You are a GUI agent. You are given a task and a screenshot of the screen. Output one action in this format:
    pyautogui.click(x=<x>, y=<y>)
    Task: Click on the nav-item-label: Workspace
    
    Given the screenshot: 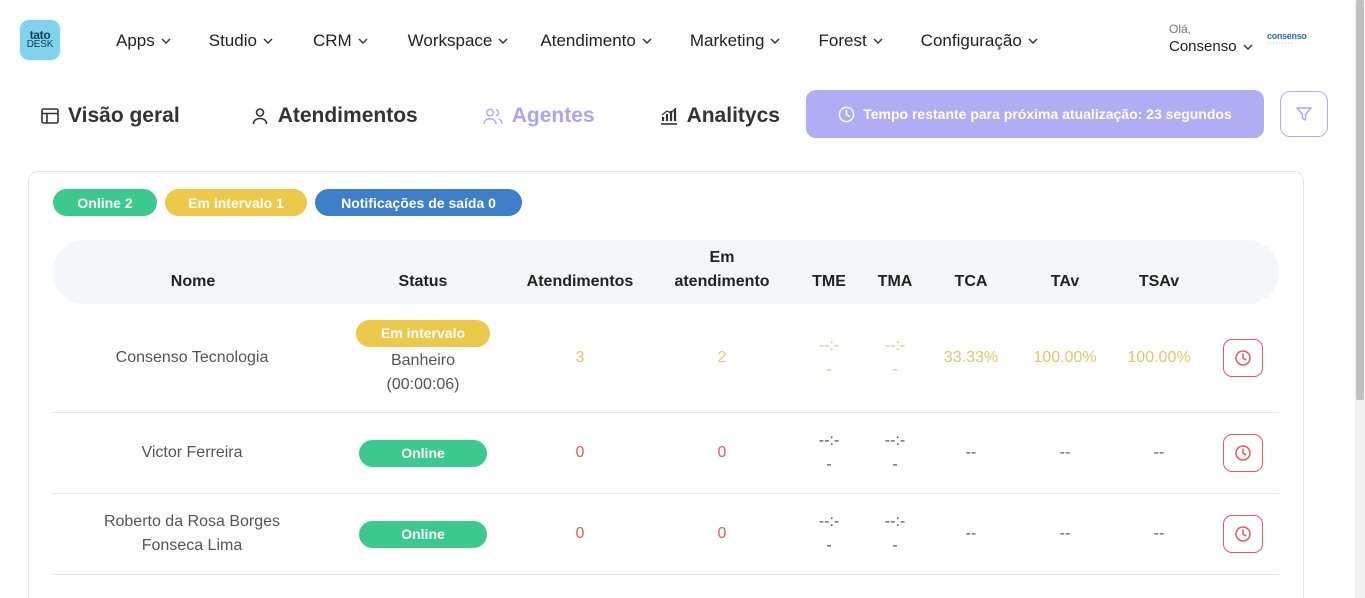 What is the action you would take?
    pyautogui.click(x=450, y=40)
    